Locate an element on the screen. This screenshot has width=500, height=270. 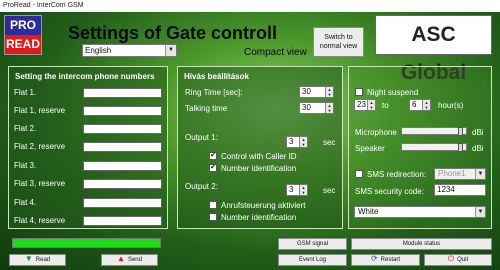
arrow-down-icon: ▼ is located at coordinates (28, 259).